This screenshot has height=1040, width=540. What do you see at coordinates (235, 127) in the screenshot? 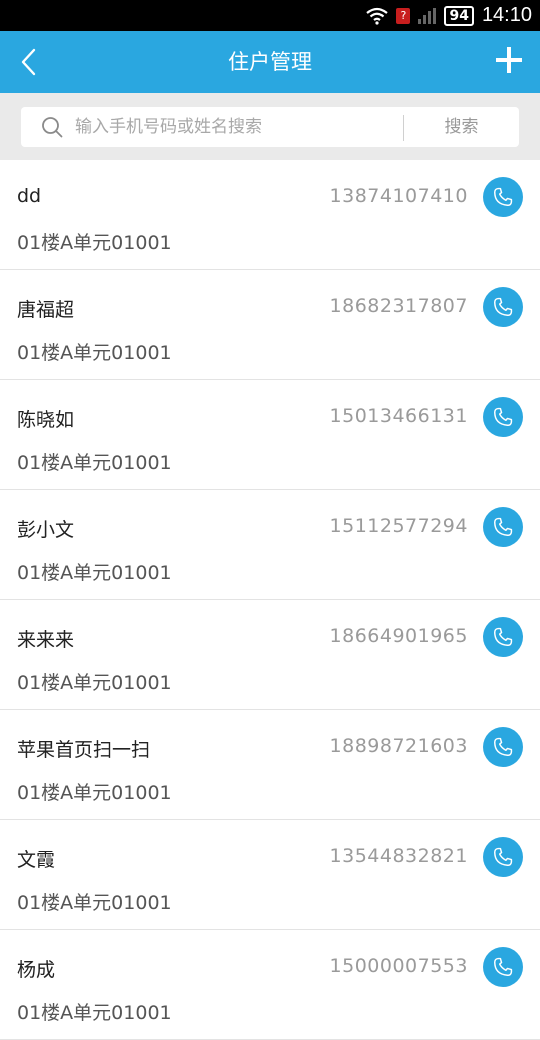
I see `search-input` at bounding box center [235, 127].